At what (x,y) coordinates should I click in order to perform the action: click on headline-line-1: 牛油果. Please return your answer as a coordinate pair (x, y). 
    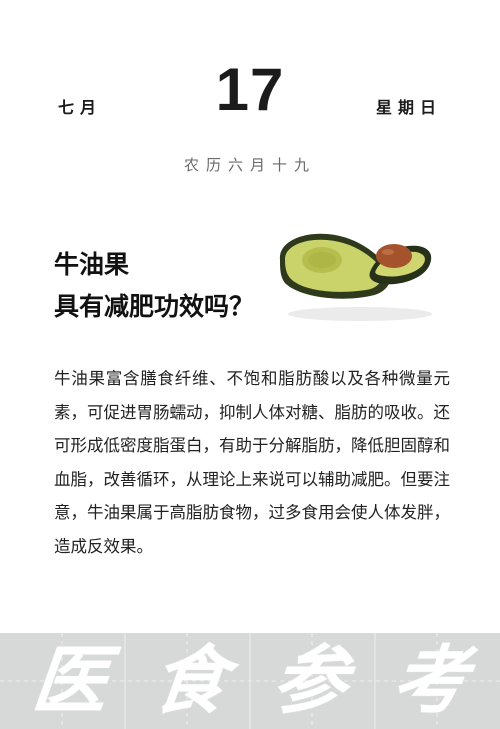
    Looking at the image, I should click on (92, 264).